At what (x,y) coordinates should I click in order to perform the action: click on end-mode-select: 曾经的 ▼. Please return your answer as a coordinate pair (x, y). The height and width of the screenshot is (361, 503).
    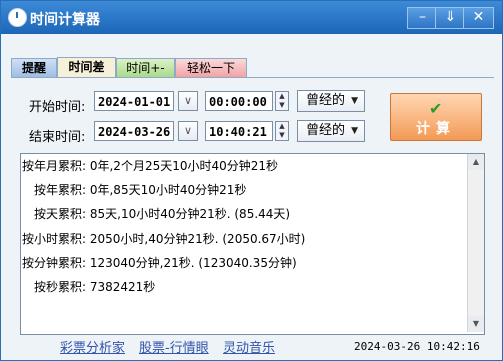
    Looking at the image, I should click on (331, 131).